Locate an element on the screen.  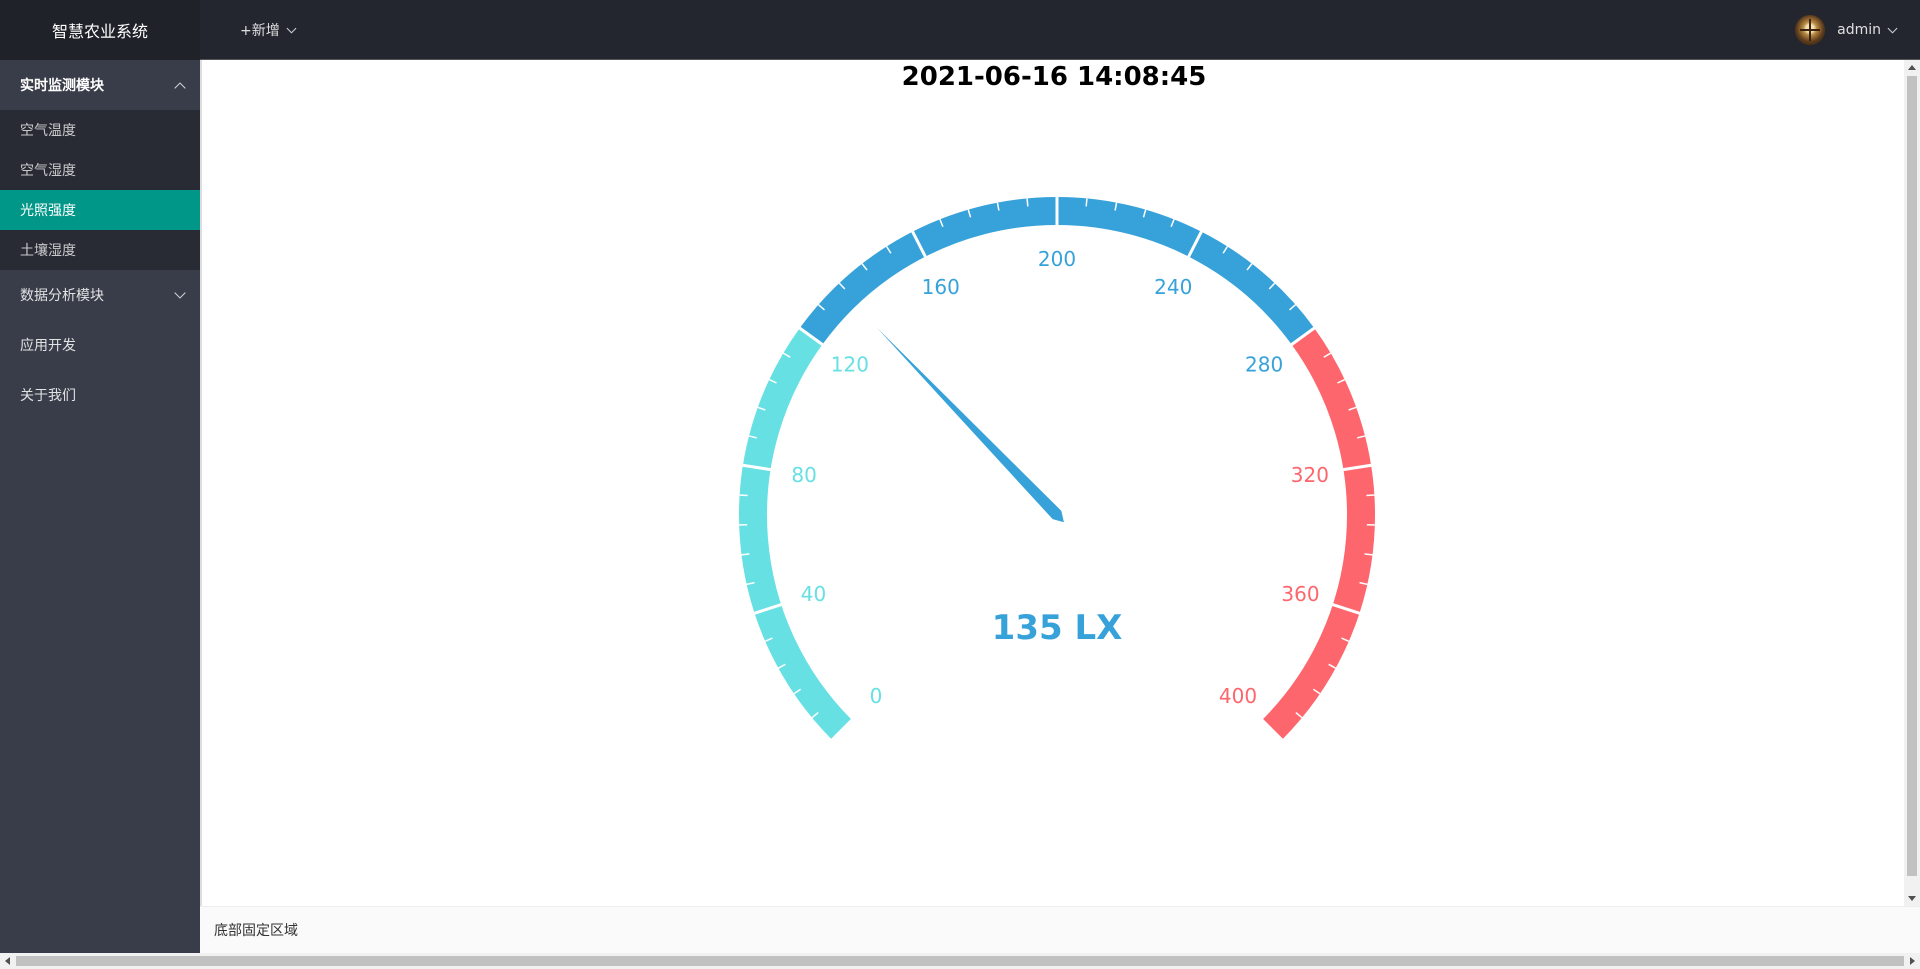
gauge-tick-label: 280 is located at coordinates (1264, 365).